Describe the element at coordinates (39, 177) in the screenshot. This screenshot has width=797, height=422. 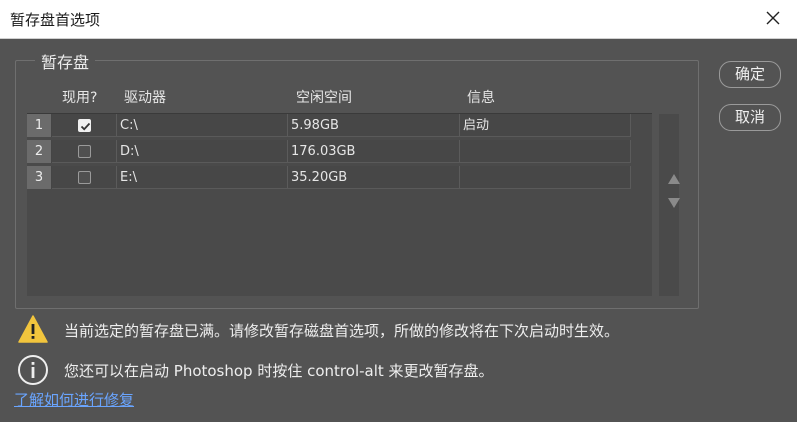
I see `row-number: 3` at that location.